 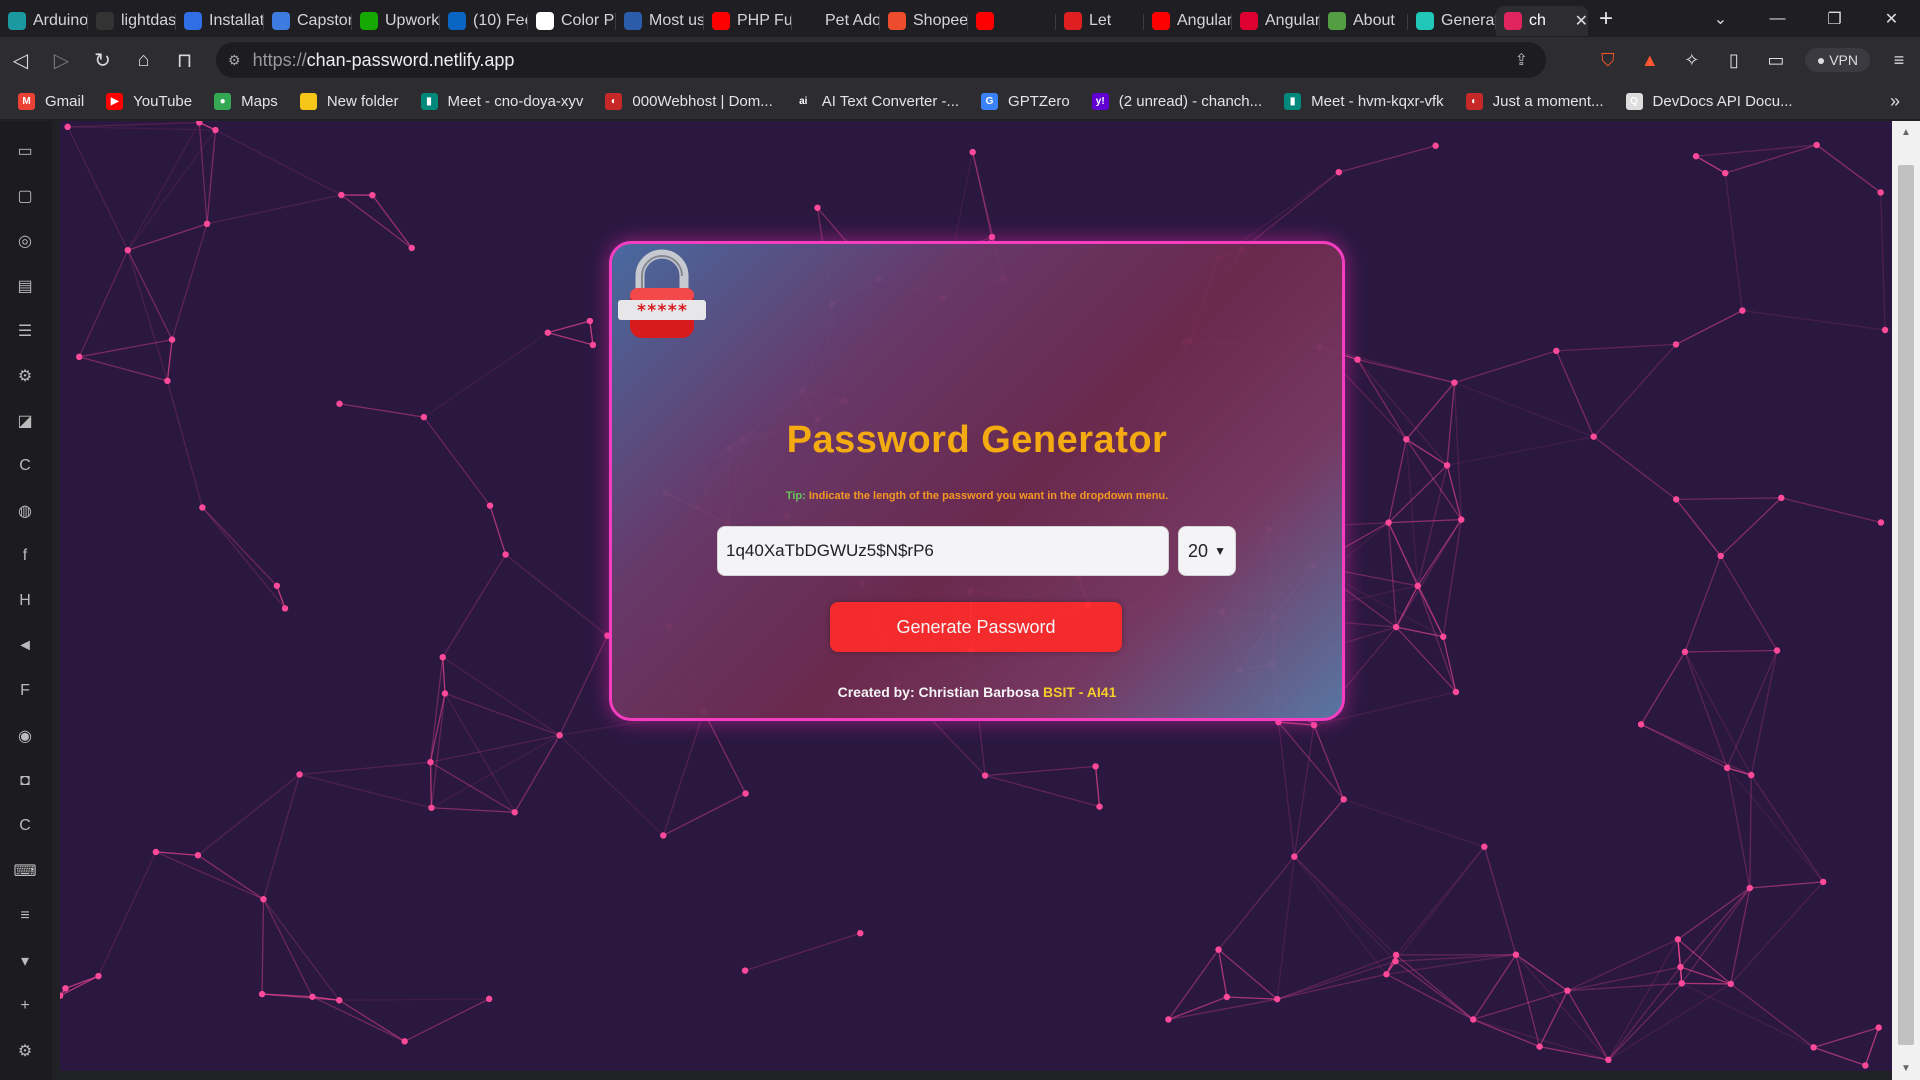 What do you see at coordinates (25, 871) in the screenshot?
I see `translate-icon: ⌨` at bounding box center [25, 871].